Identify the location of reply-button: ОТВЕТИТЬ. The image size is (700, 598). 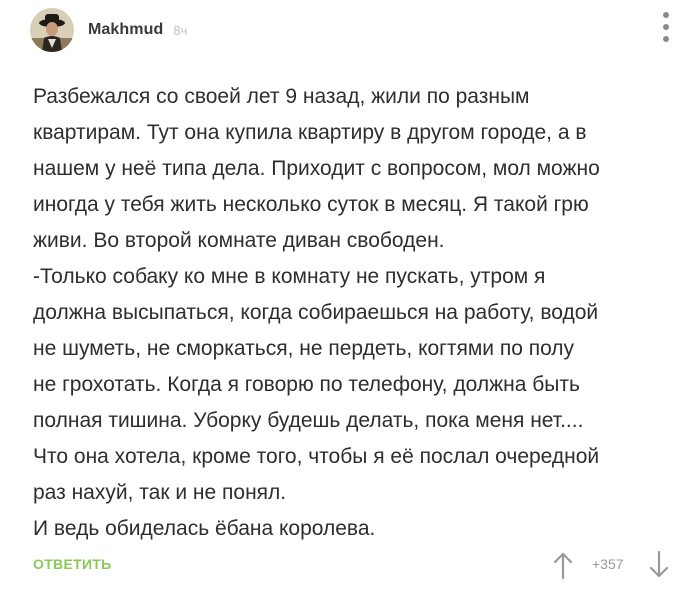
(72, 564).